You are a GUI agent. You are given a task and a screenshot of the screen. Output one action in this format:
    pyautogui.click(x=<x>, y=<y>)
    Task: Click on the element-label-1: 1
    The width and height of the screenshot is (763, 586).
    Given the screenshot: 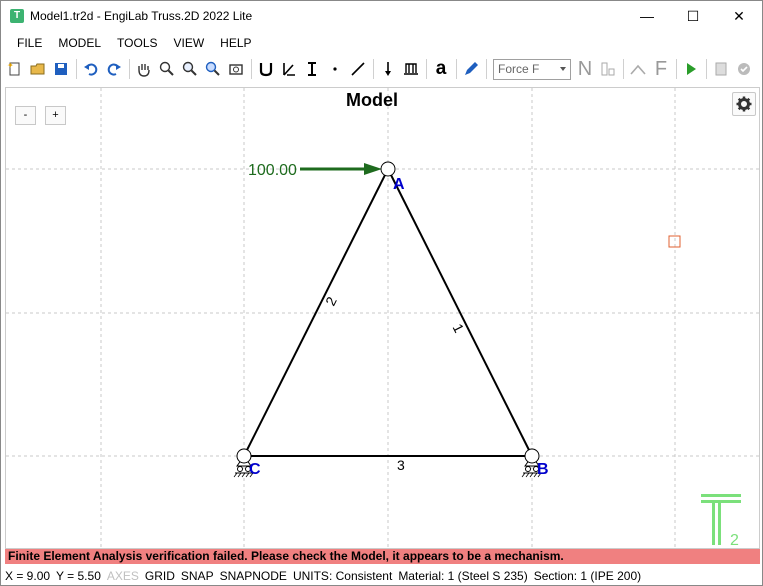 What is the action you would take?
    pyautogui.click(x=459, y=328)
    